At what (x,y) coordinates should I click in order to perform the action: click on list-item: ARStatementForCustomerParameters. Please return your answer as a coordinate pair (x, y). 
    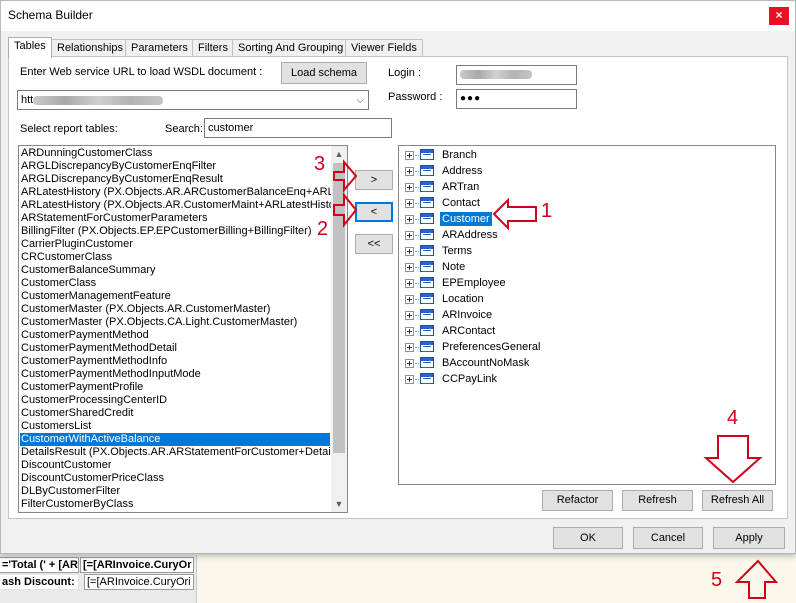
    Looking at the image, I should click on (113, 218).